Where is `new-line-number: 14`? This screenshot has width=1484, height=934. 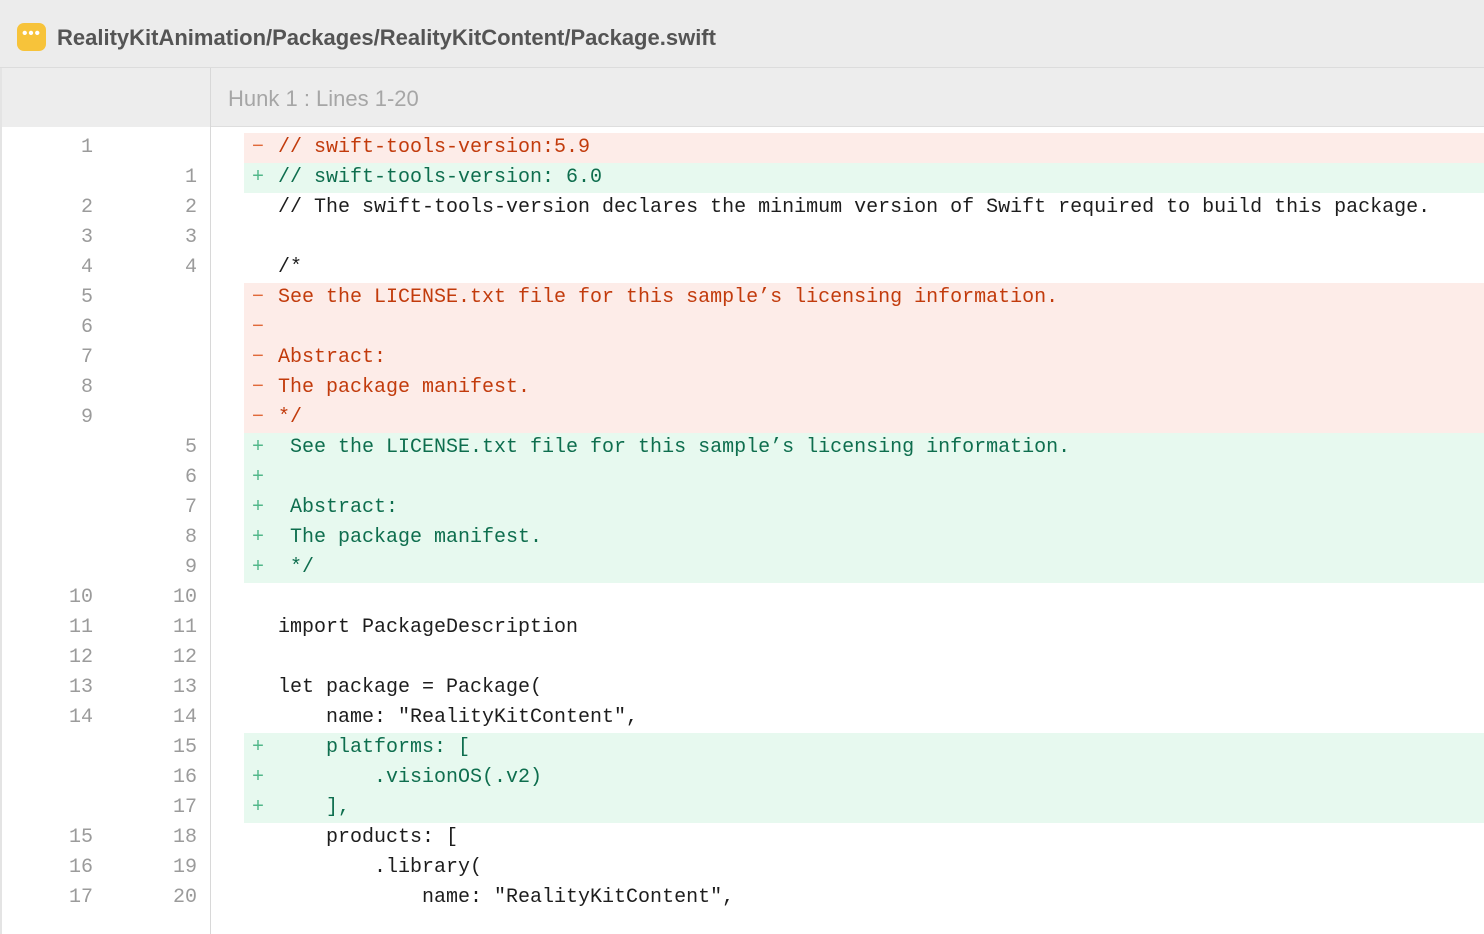 new-line-number: 14 is located at coordinates (184, 717).